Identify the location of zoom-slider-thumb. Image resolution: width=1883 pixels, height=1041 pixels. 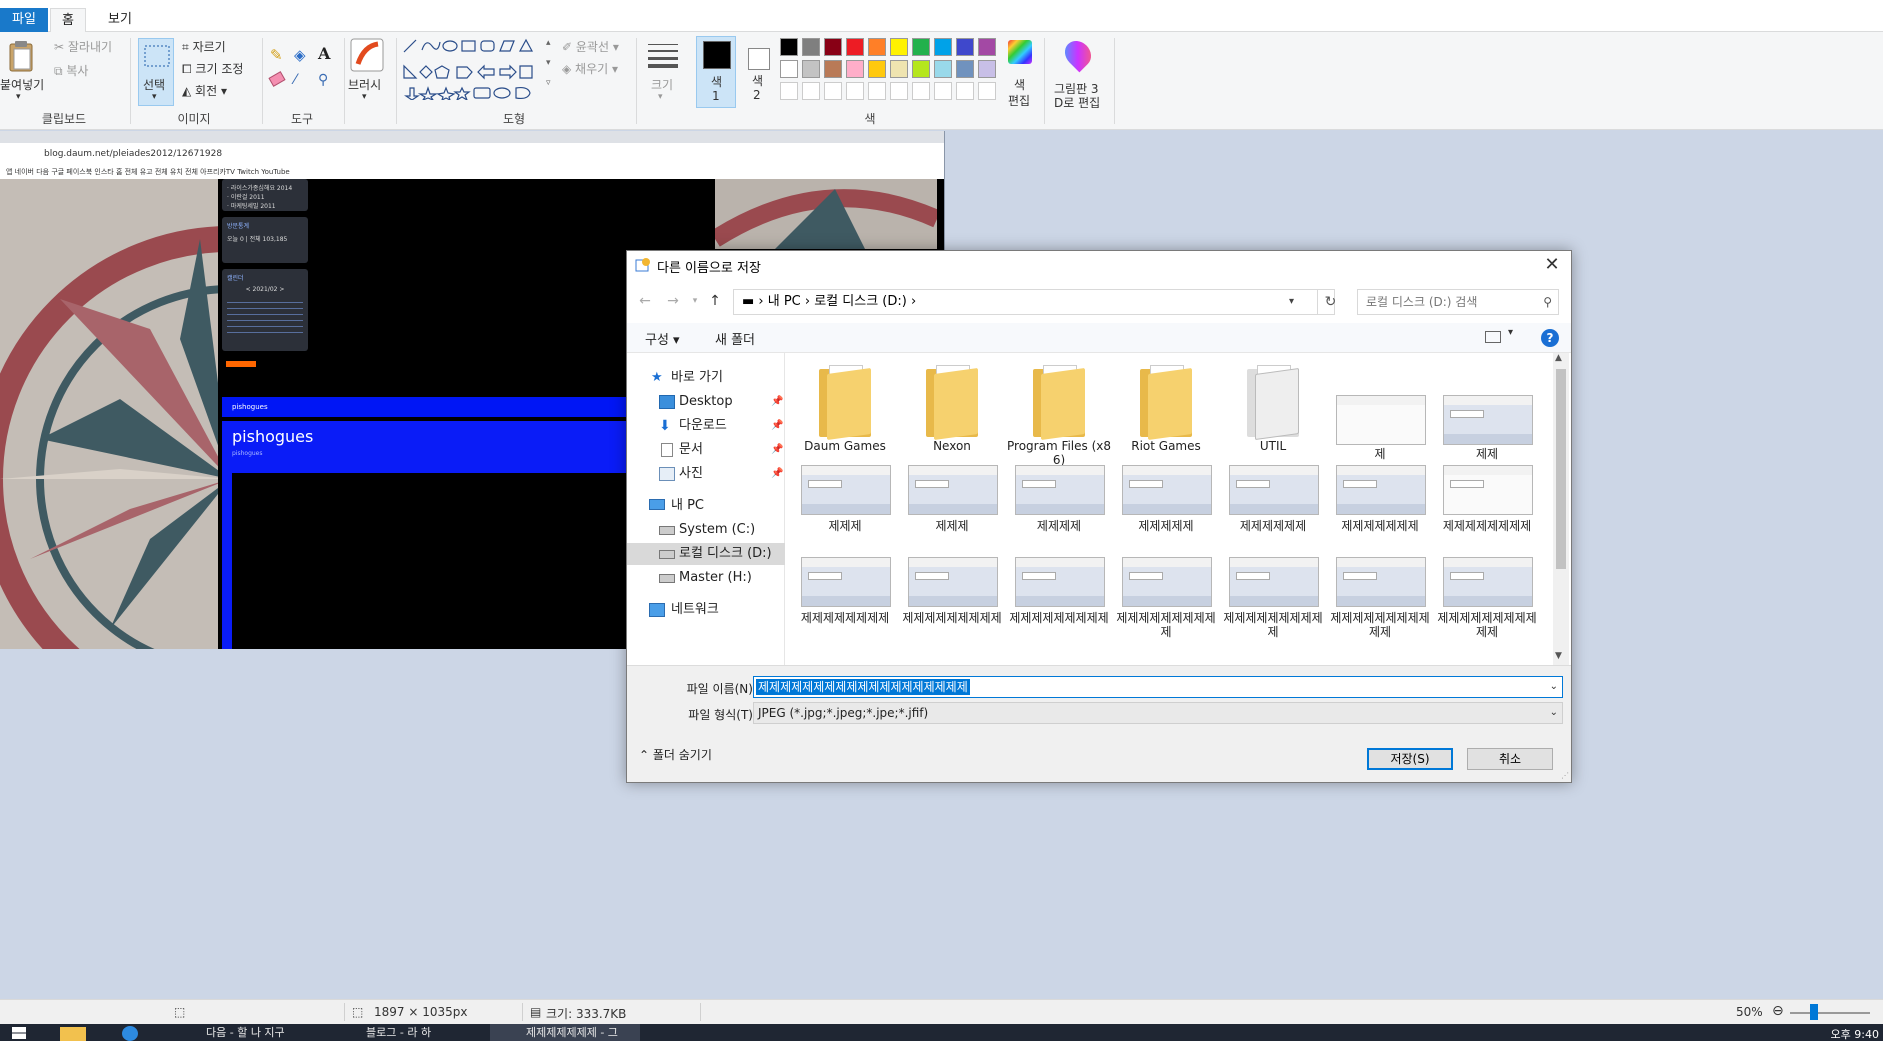
(1814, 1012).